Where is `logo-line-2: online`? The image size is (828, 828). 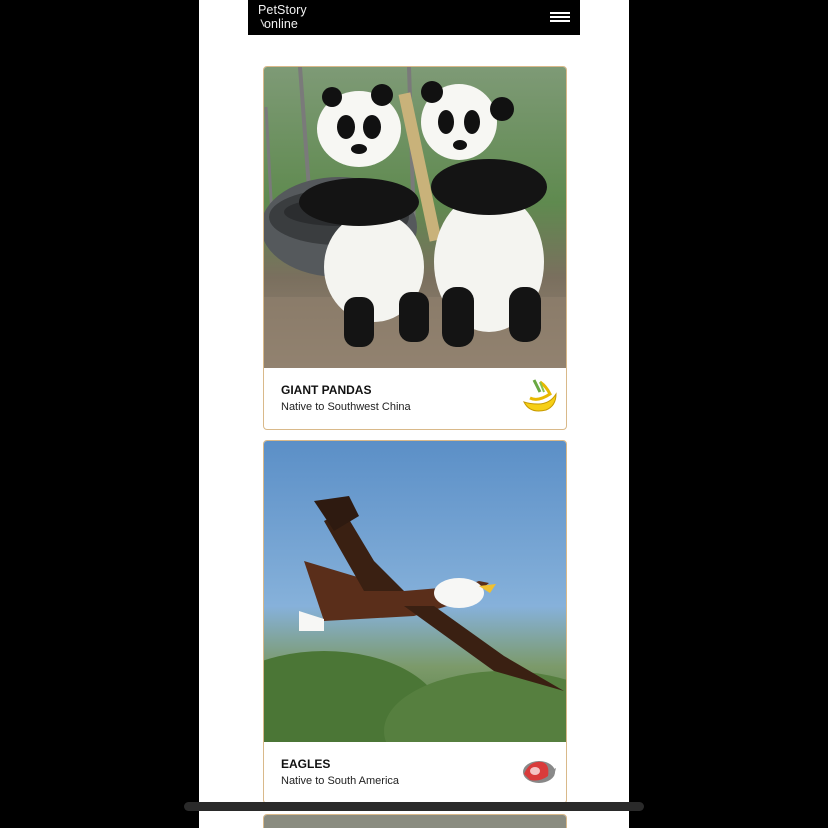 logo-line-2: online is located at coordinates (281, 24).